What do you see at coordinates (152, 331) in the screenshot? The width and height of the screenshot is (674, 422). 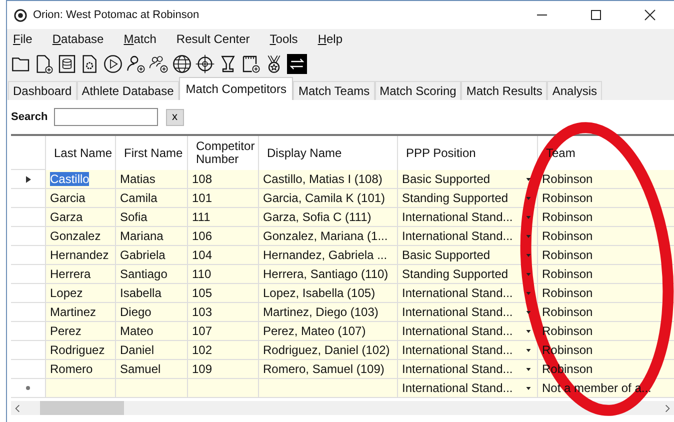 I see `table-cell: Mateo` at bounding box center [152, 331].